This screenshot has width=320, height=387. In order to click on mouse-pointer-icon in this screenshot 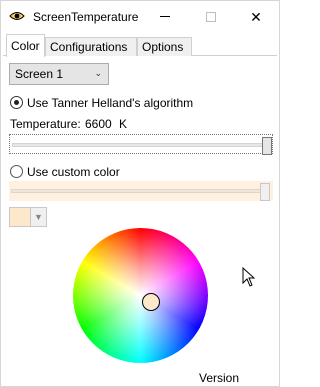, I will do `click(249, 277)`.